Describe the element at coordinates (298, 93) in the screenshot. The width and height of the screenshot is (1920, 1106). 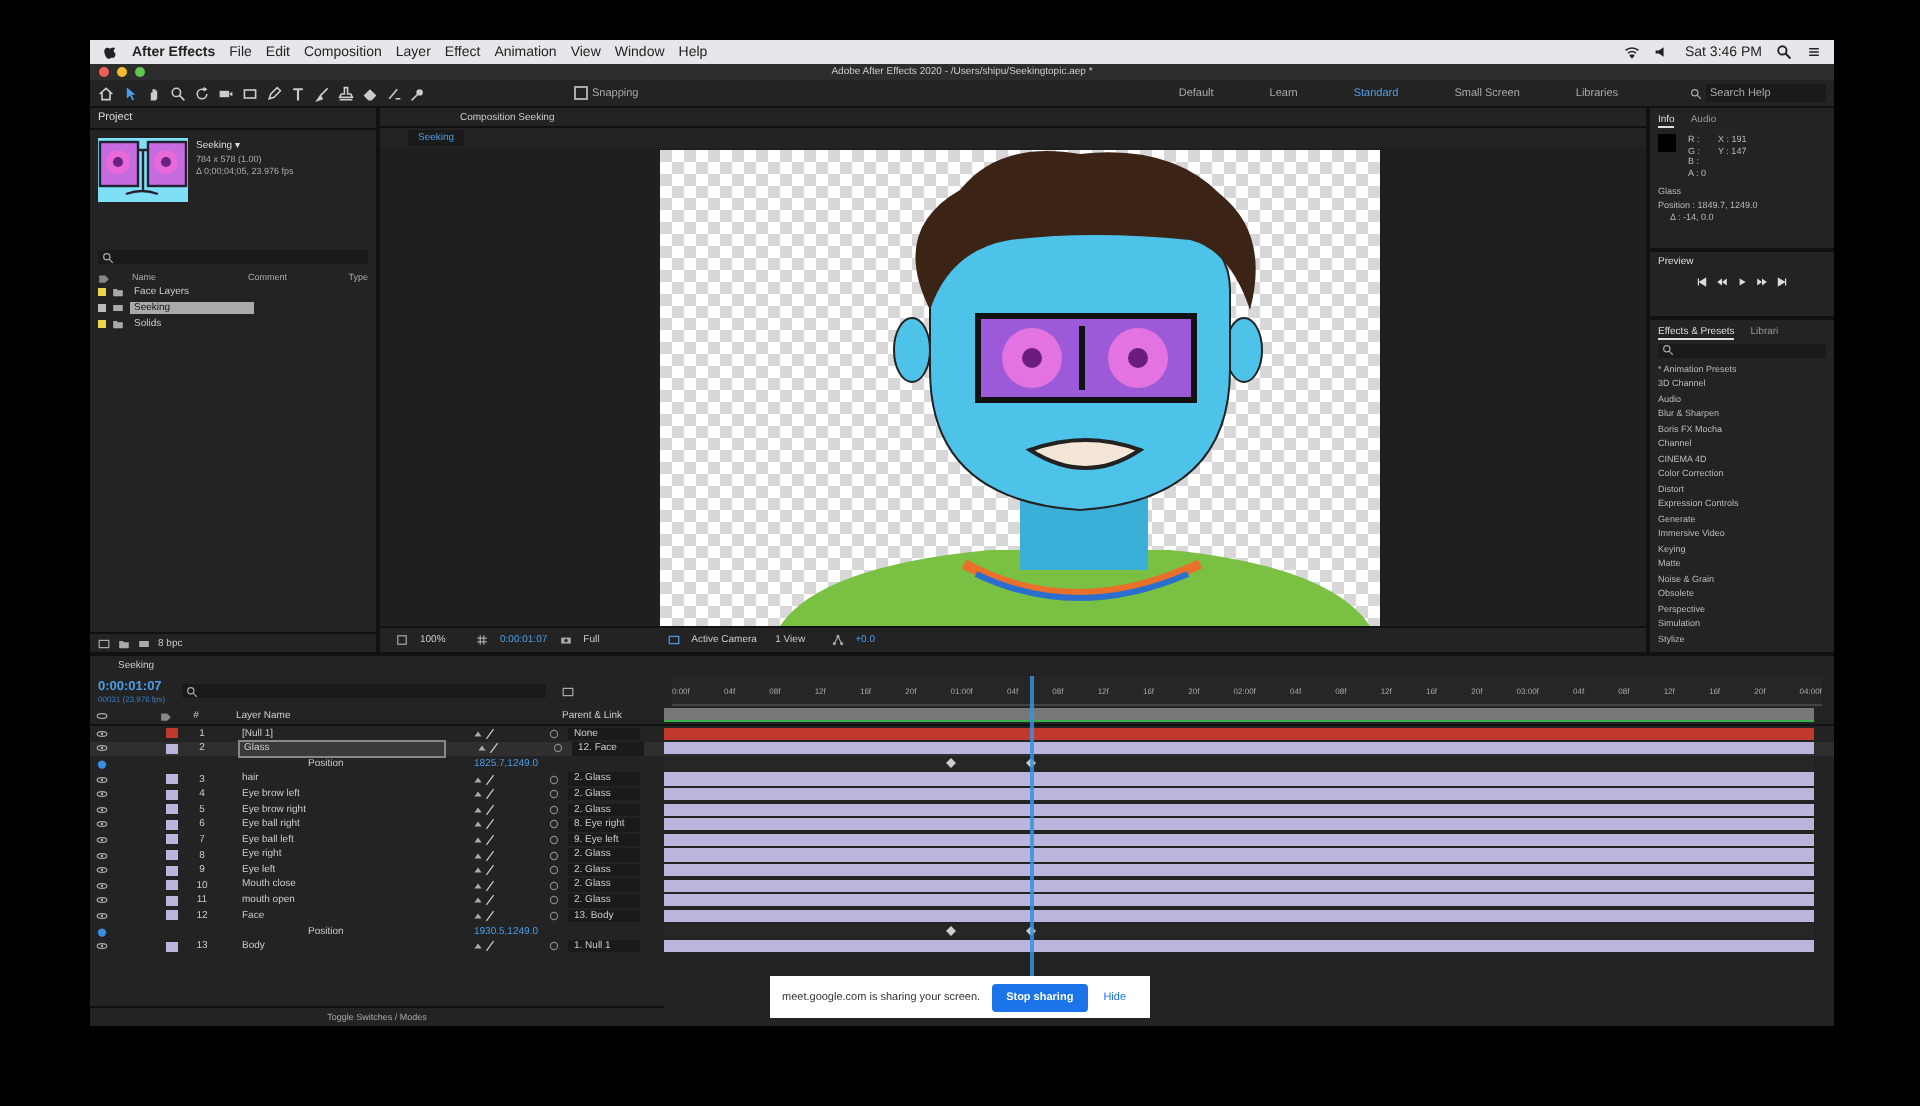
I see `type-tool-icon` at that location.